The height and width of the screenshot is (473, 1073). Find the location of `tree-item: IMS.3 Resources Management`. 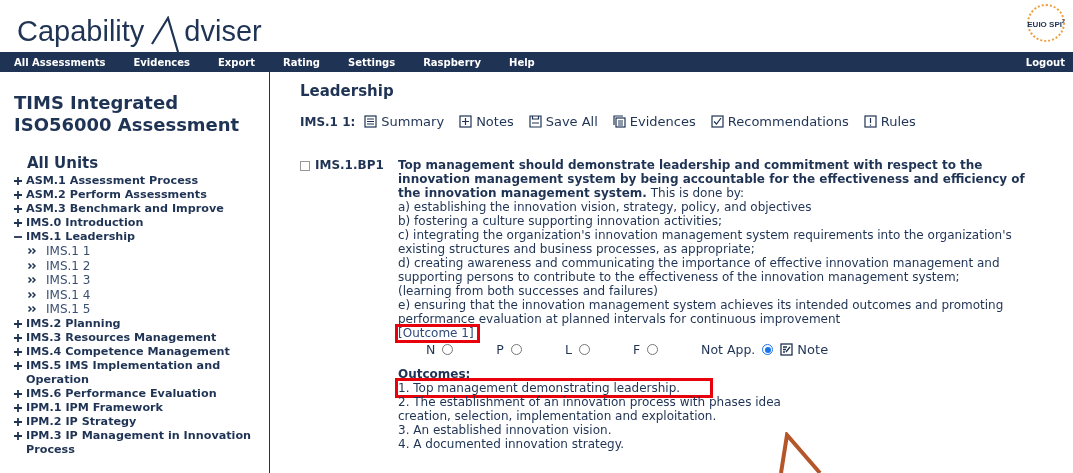

tree-item: IMS.3 Resources Management is located at coordinates (121, 337).